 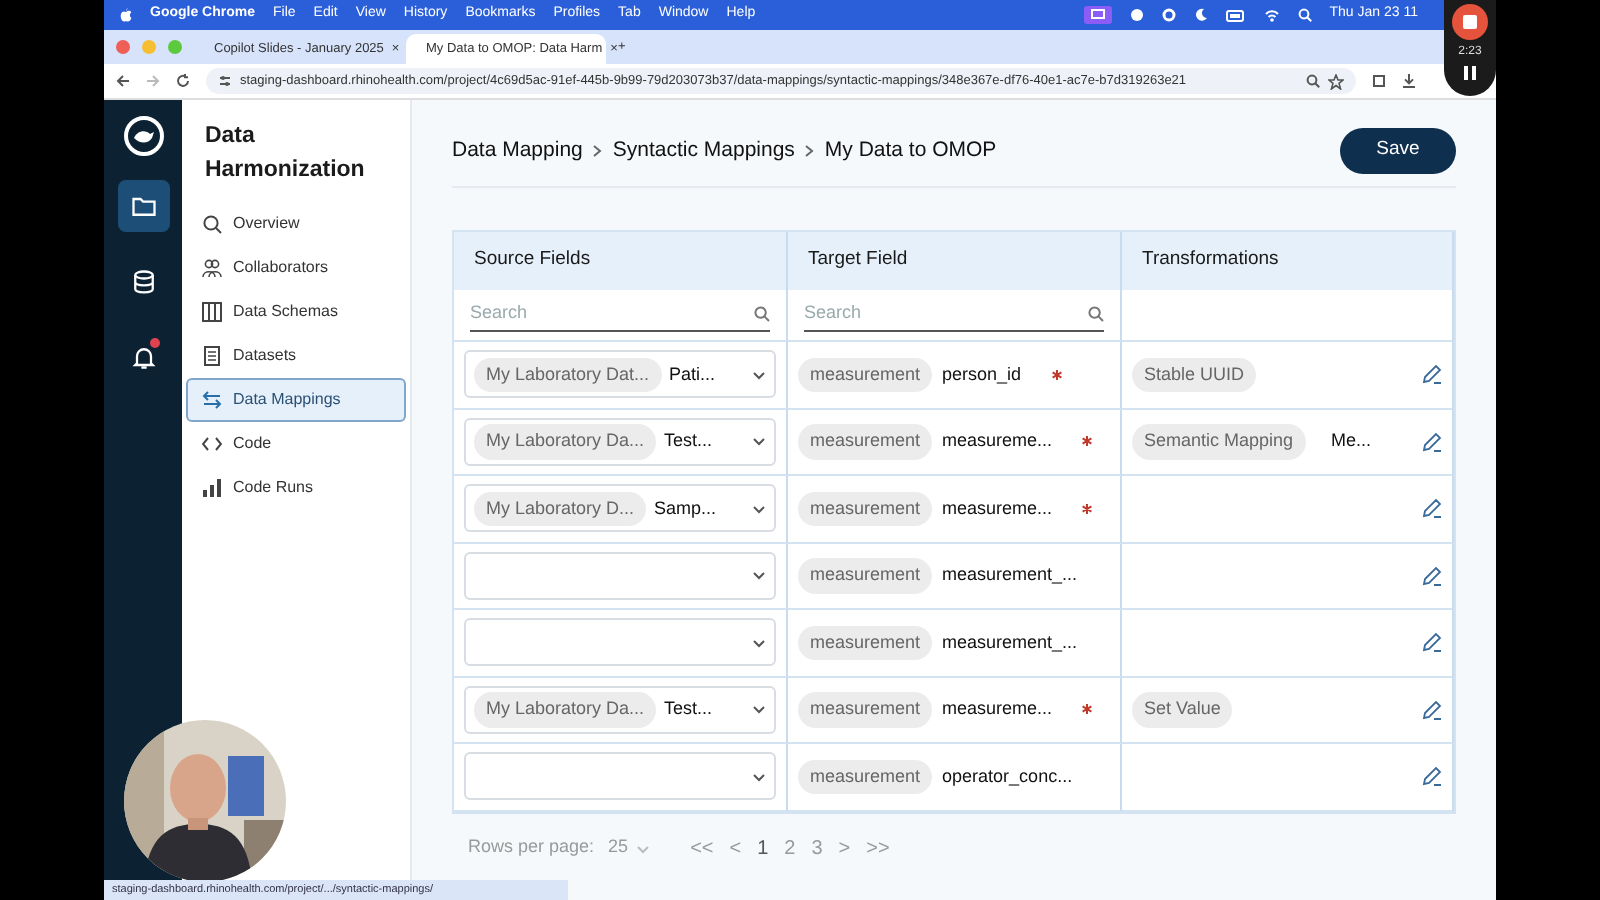 What do you see at coordinates (143, 358) in the screenshot?
I see `bell-icon` at bounding box center [143, 358].